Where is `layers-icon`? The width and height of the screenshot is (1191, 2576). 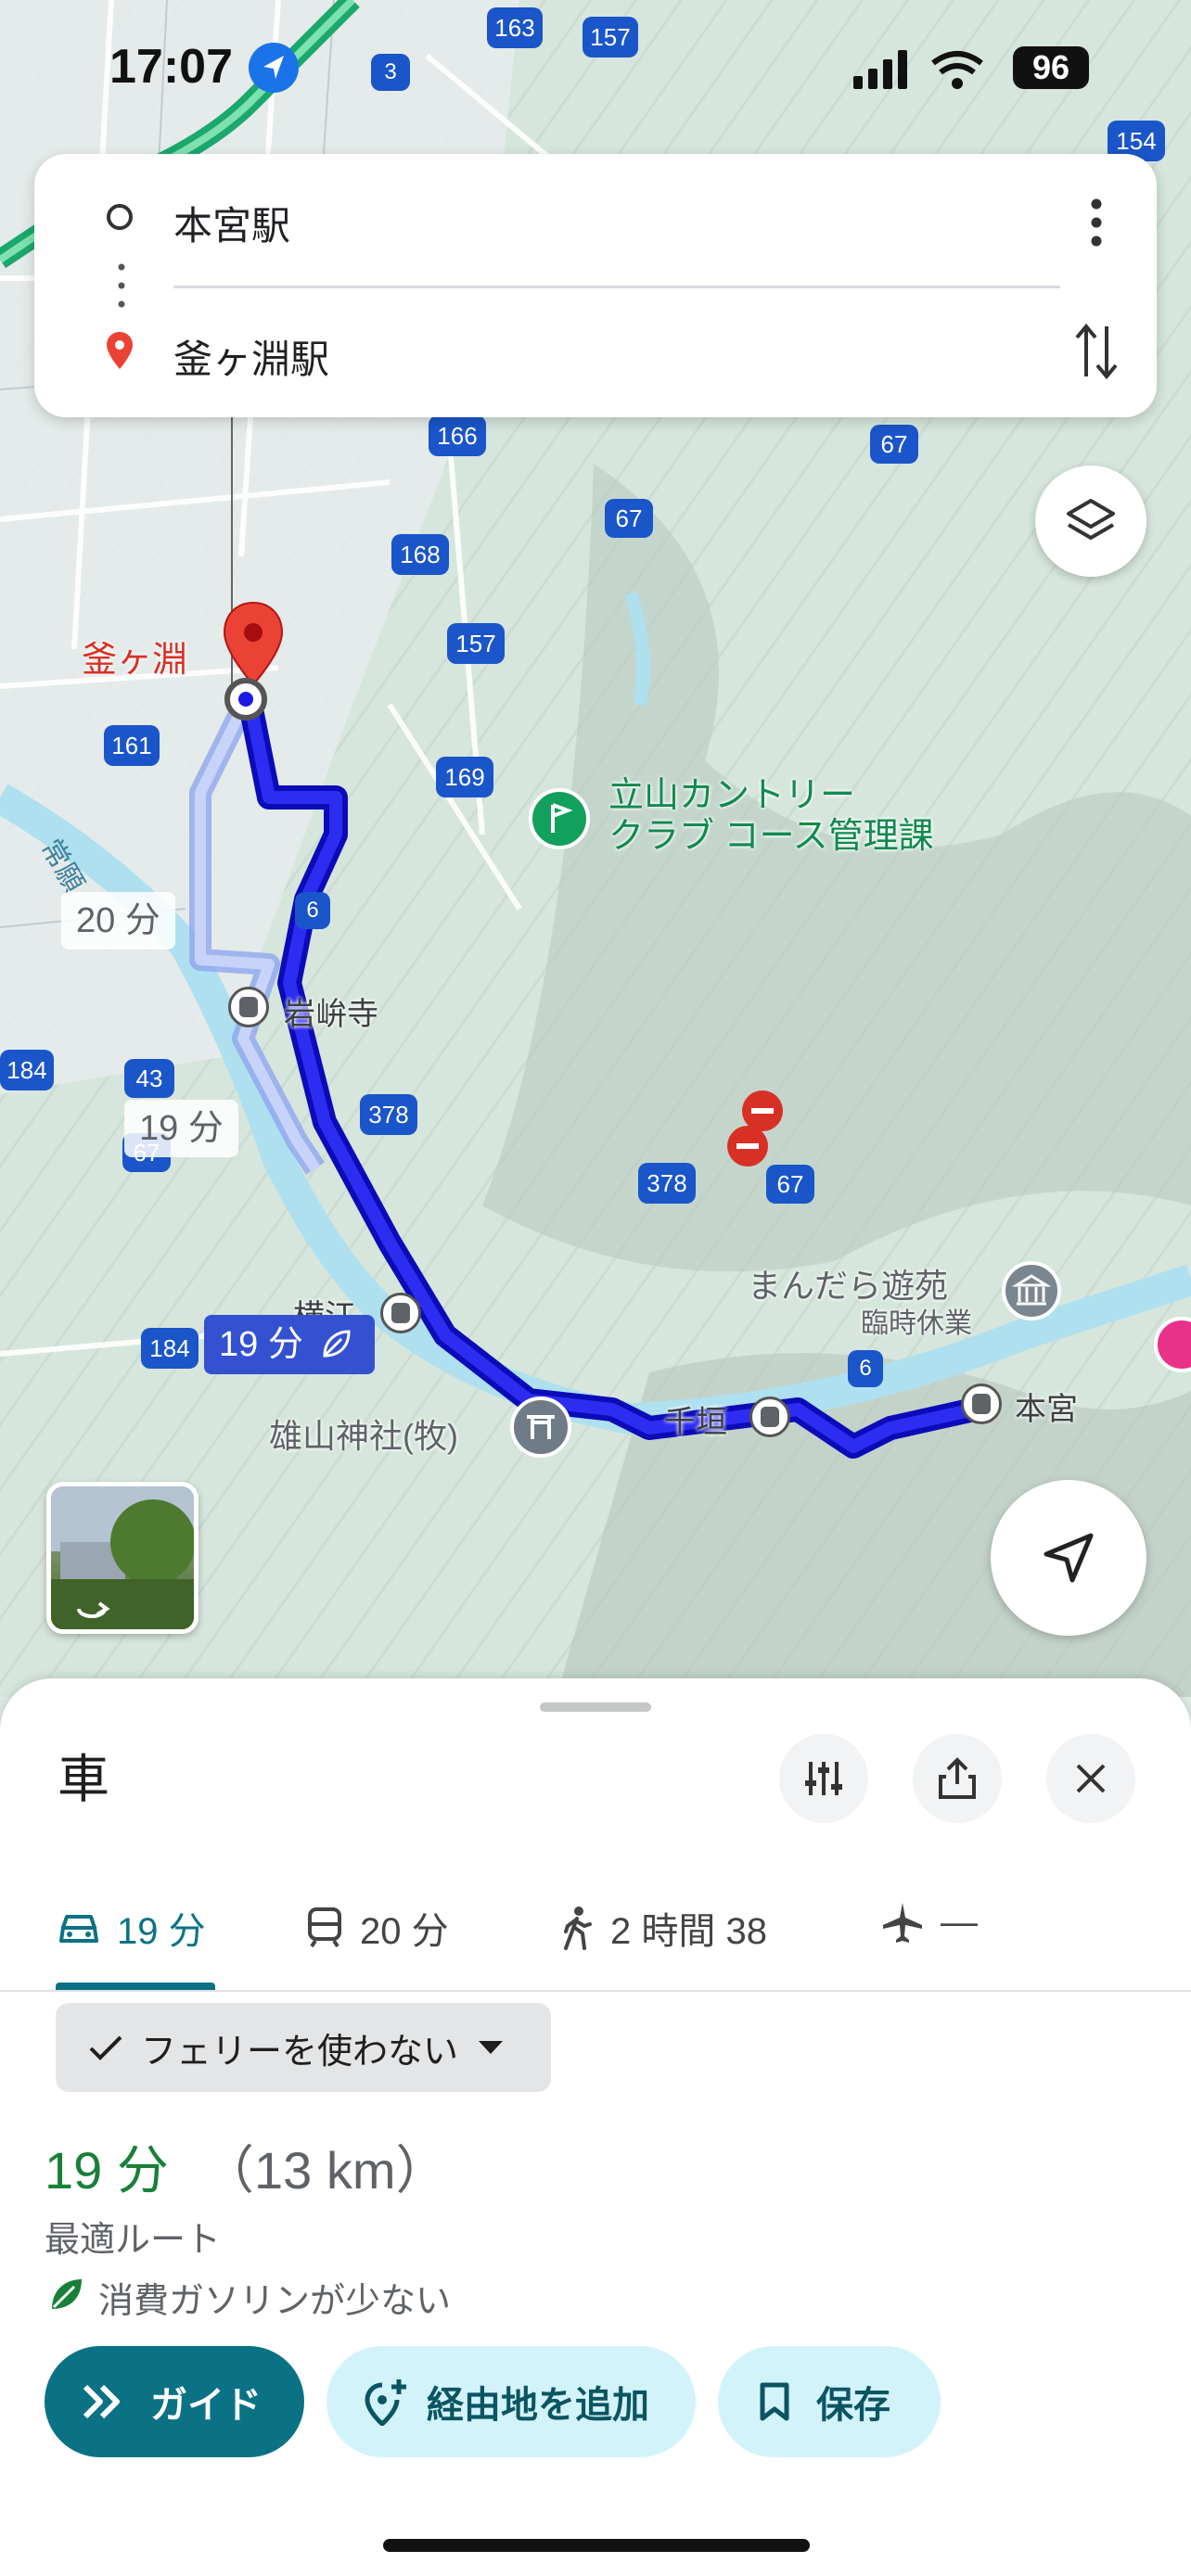
layers-icon is located at coordinates (1091, 519).